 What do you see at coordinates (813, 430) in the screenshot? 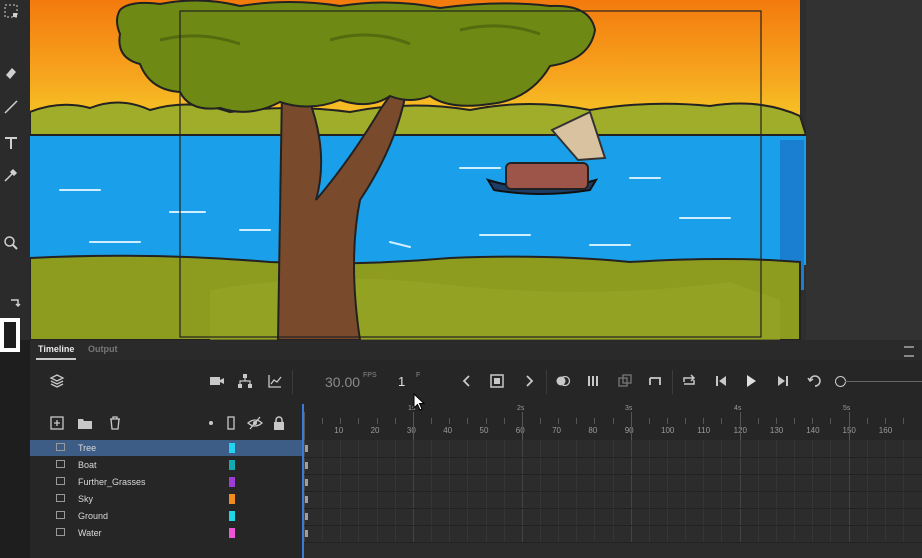
I see `ruler-frame-label: 140` at bounding box center [813, 430].